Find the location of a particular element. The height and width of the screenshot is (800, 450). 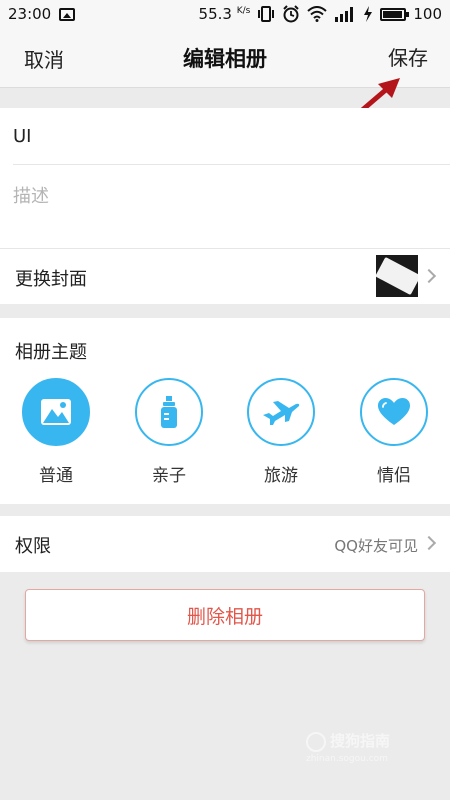

theme-name: 旅游 is located at coordinates (281, 476).